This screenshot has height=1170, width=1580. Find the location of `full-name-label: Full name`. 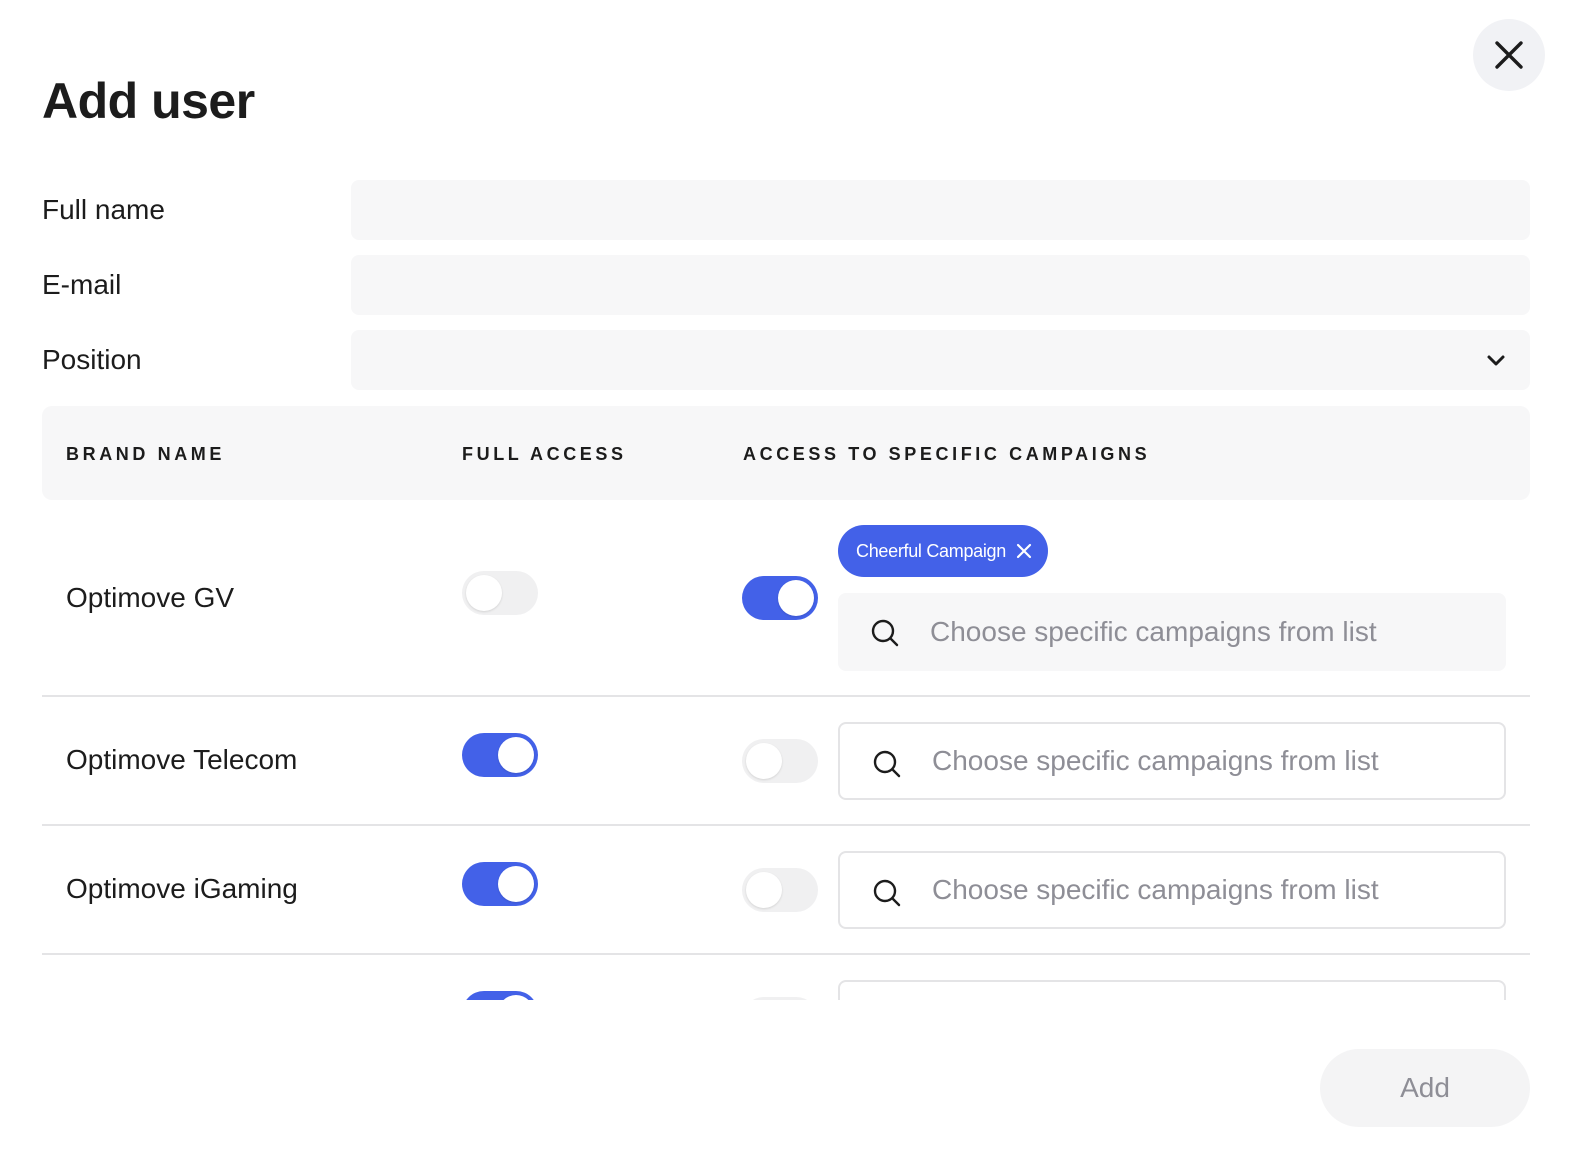

full-name-label: Full name is located at coordinates (103, 209).